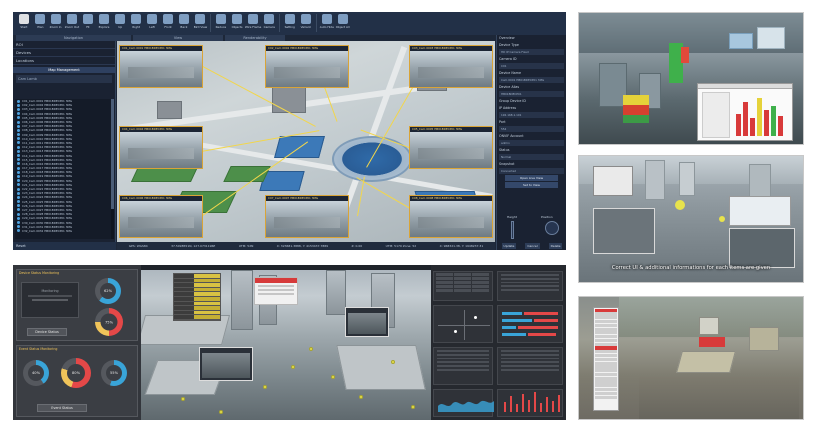 This screenshot has width=817, height=435. What do you see at coordinates (760, 211) in the screenshot?
I see `info-popup` at bounding box center [760, 211].